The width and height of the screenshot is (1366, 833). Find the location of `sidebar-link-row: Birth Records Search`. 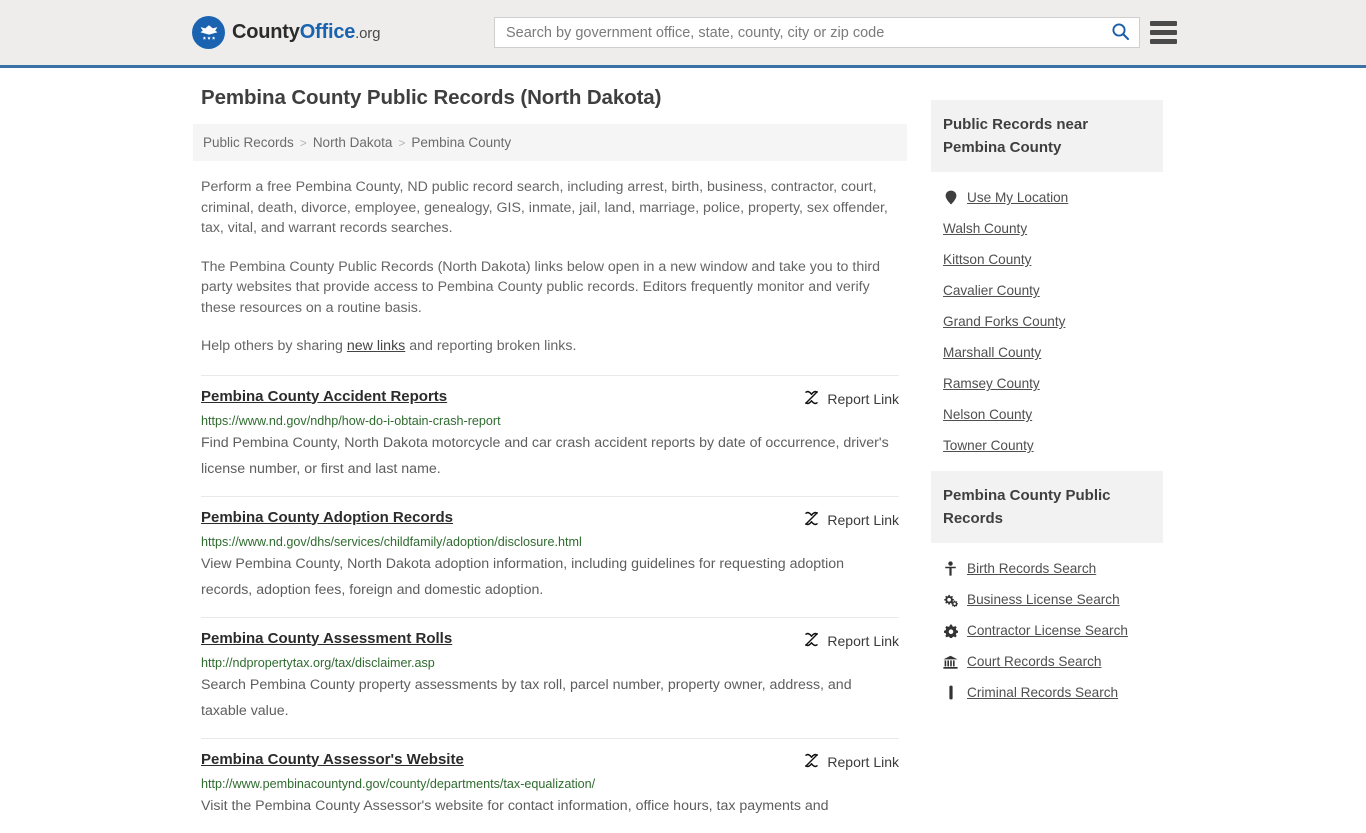

sidebar-link-row: Birth Records Search is located at coordinates (1047, 568).